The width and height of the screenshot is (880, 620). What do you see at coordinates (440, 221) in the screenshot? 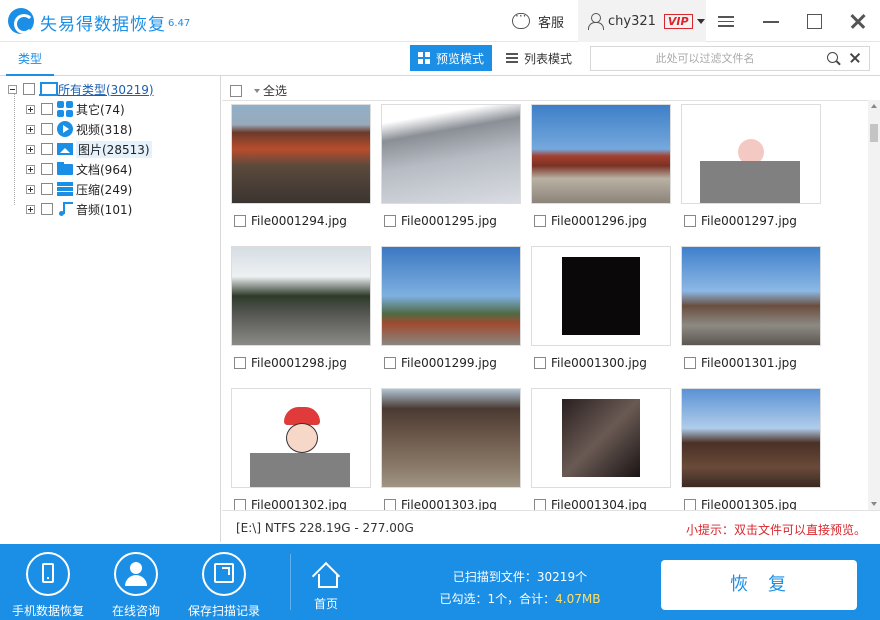
I see `file-item: File0001295.jpg` at bounding box center [440, 221].